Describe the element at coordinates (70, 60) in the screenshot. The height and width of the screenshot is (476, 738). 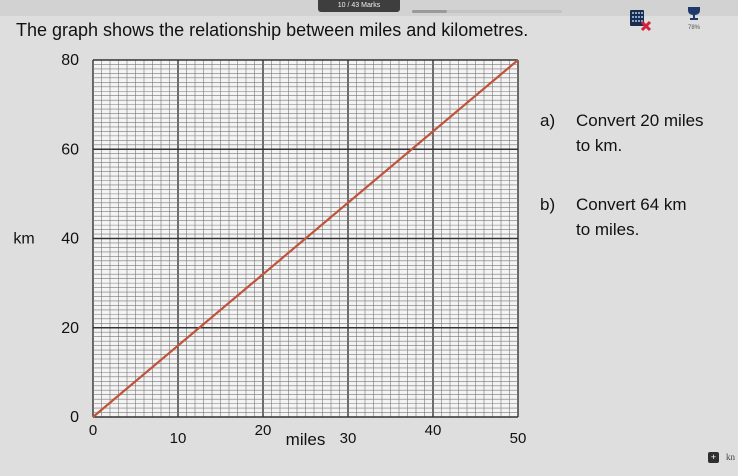
I see `y-tick-label: 80` at that location.